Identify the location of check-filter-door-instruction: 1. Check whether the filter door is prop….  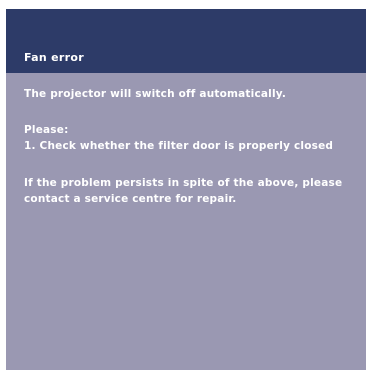
(179, 146).